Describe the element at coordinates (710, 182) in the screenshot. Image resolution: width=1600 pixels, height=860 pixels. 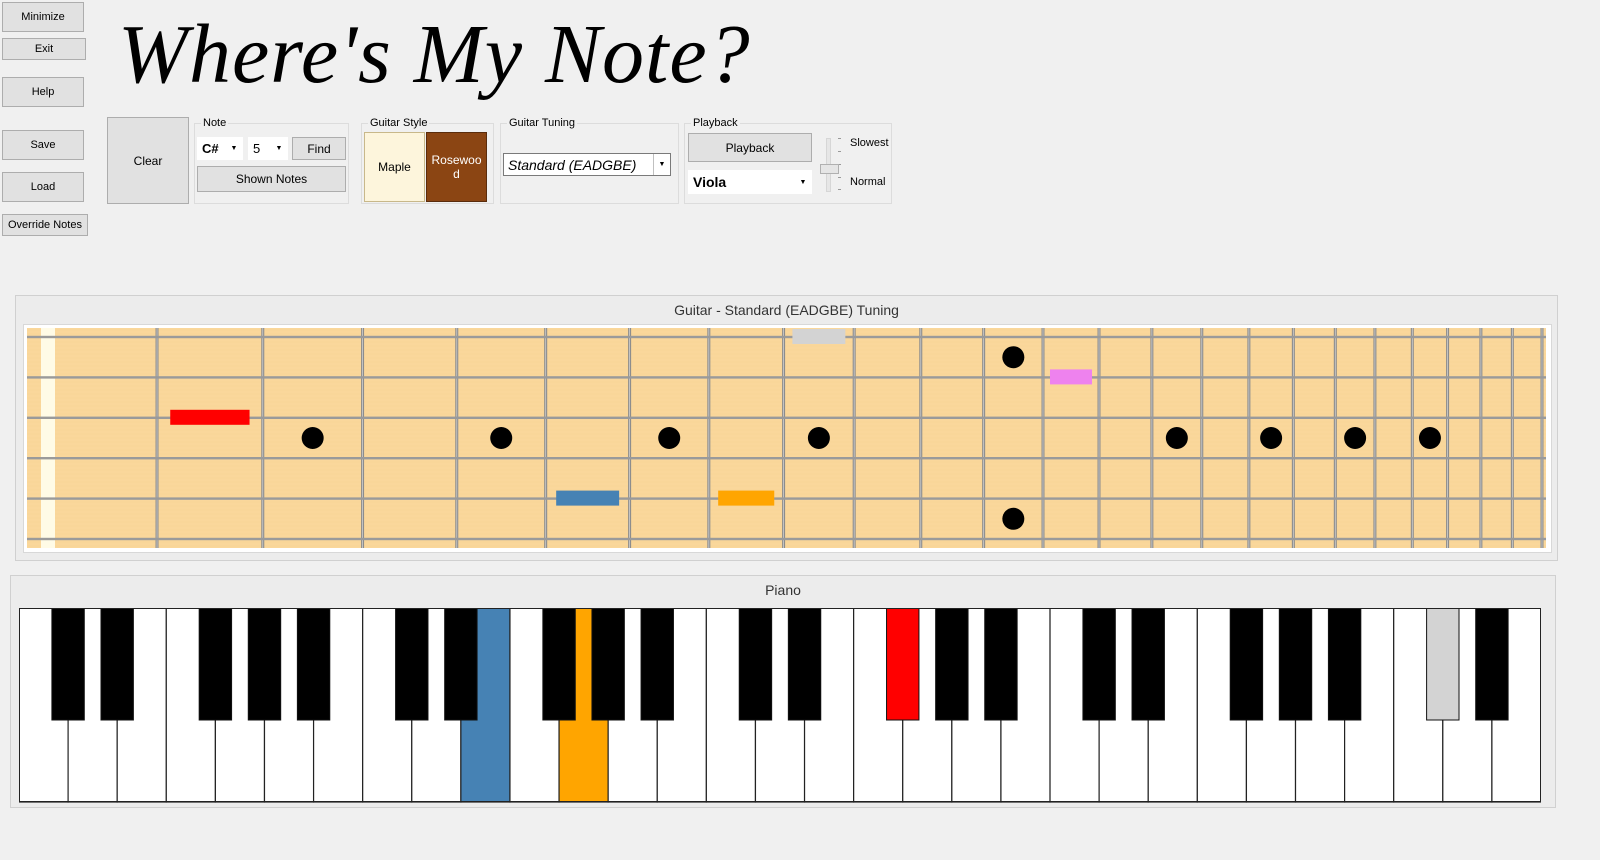
I see `instrument-select-value: Viola` at that location.